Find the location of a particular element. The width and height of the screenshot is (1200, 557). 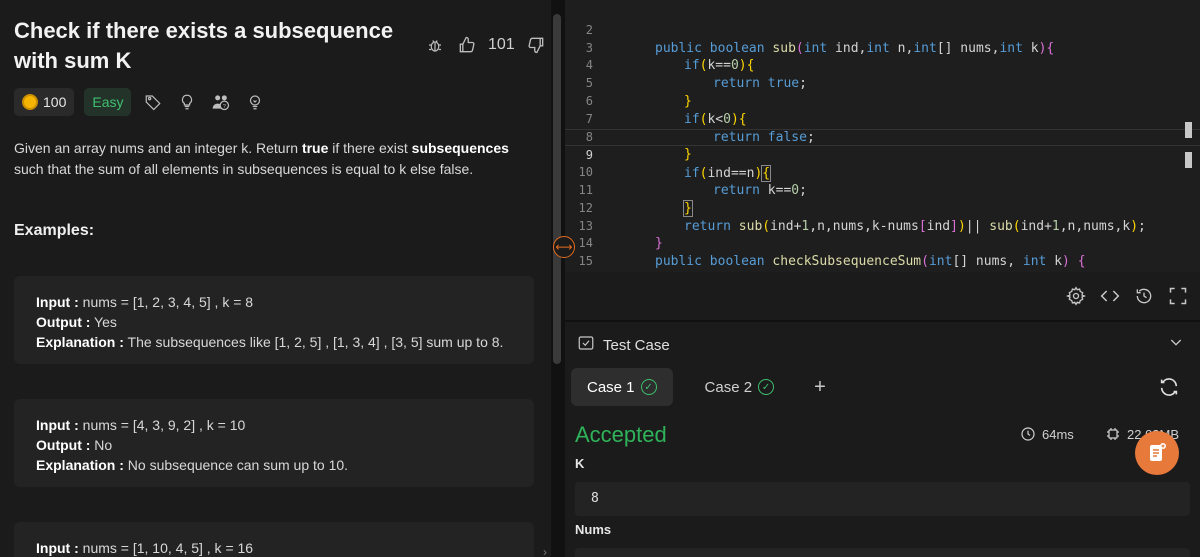

code-line: 4 return true; is located at coordinates (882, 65).